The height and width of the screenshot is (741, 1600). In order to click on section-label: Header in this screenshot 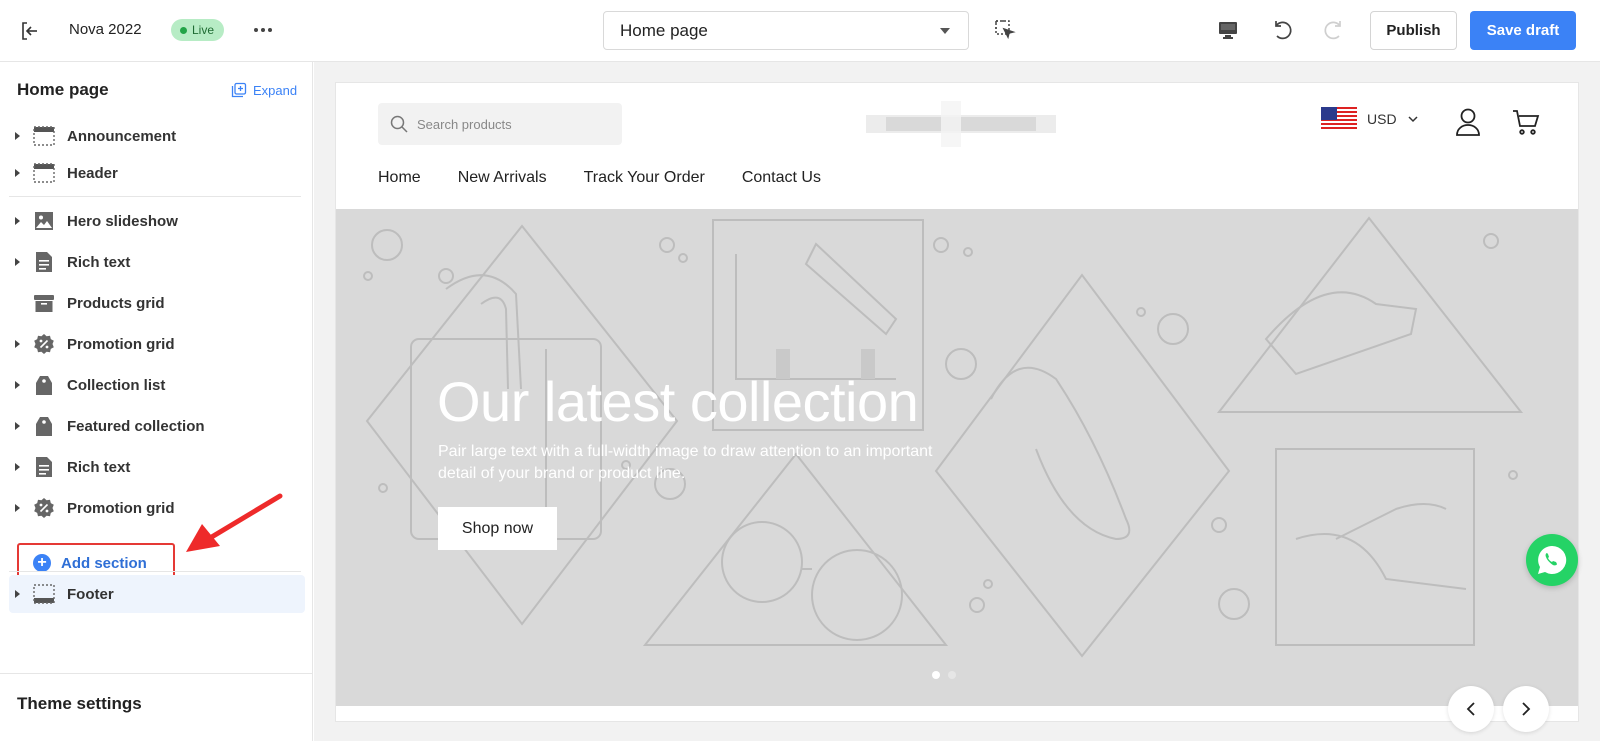, I will do `click(92, 173)`.